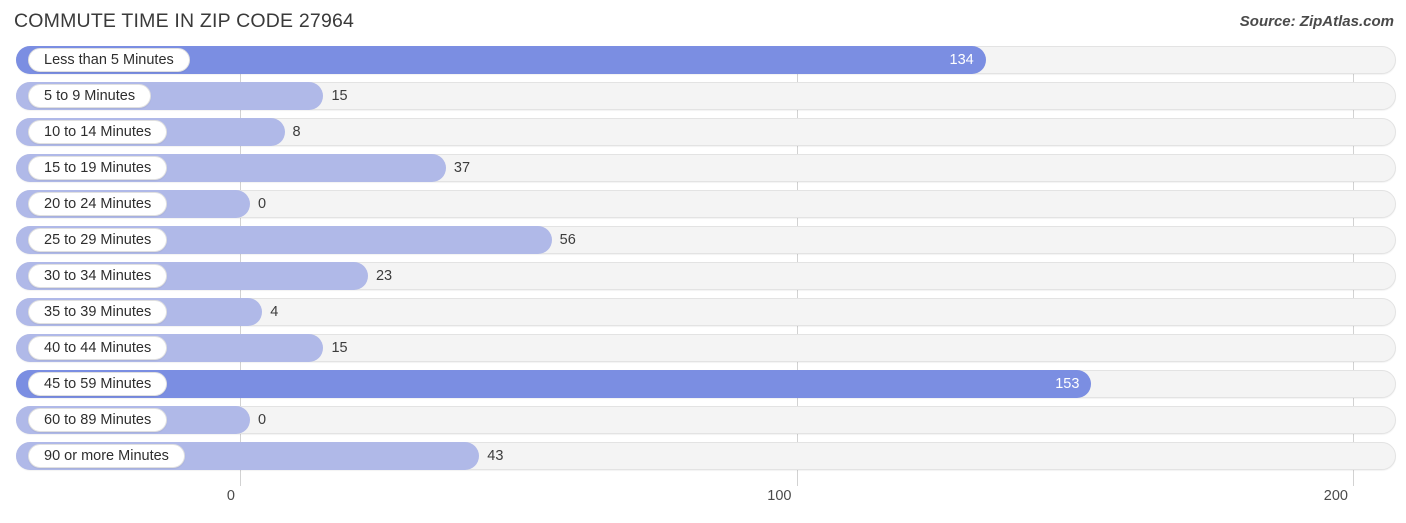 This screenshot has height=523, width=1406. I want to click on bar-category-label: 30 to 34 Minutes, so click(98, 275).